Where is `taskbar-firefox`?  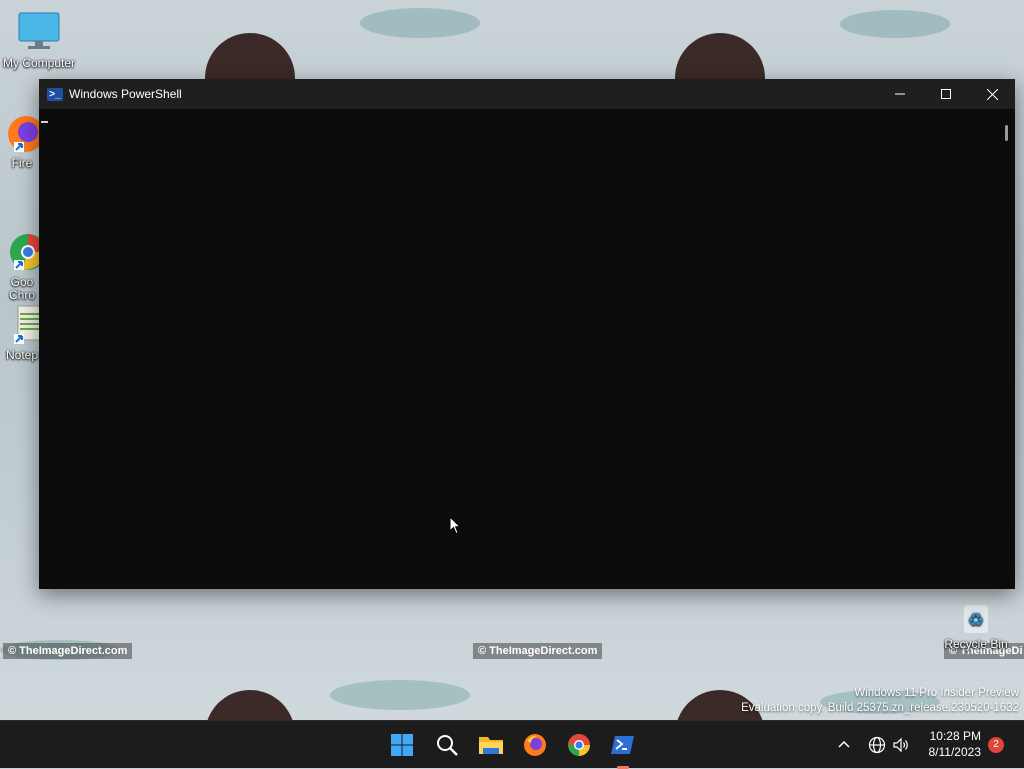
taskbar-firefox is located at coordinates (535, 745).